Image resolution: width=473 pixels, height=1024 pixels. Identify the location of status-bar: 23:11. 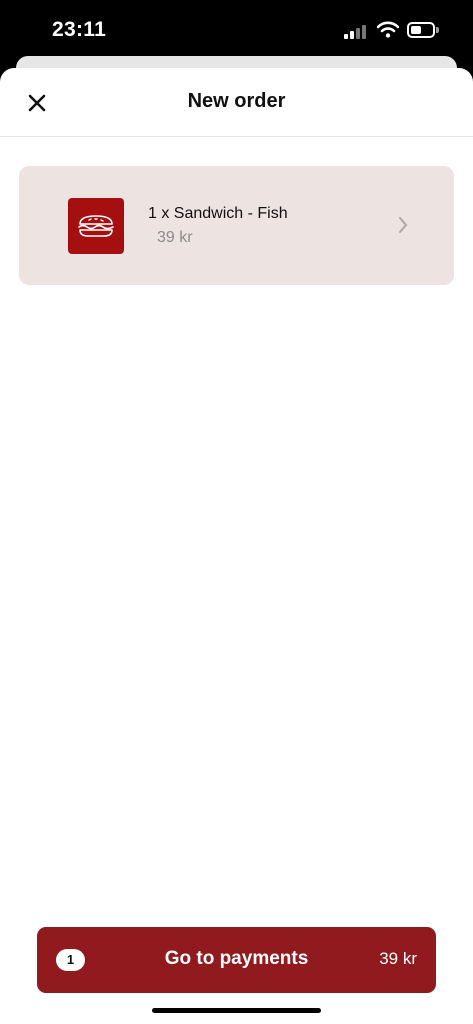
(236, 30).